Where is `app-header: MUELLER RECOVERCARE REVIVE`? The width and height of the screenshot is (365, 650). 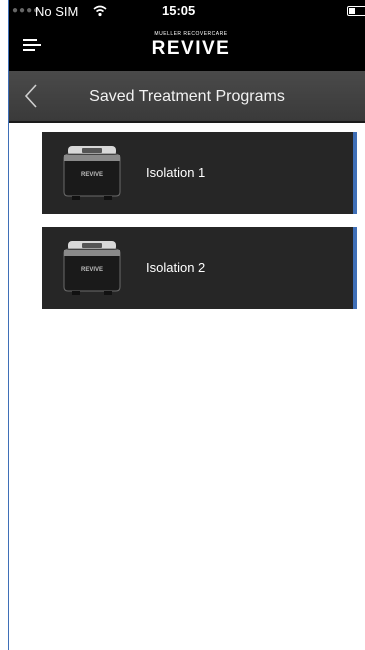
app-header: MUELLER RECOVERCARE REVIVE is located at coordinates (187, 47).